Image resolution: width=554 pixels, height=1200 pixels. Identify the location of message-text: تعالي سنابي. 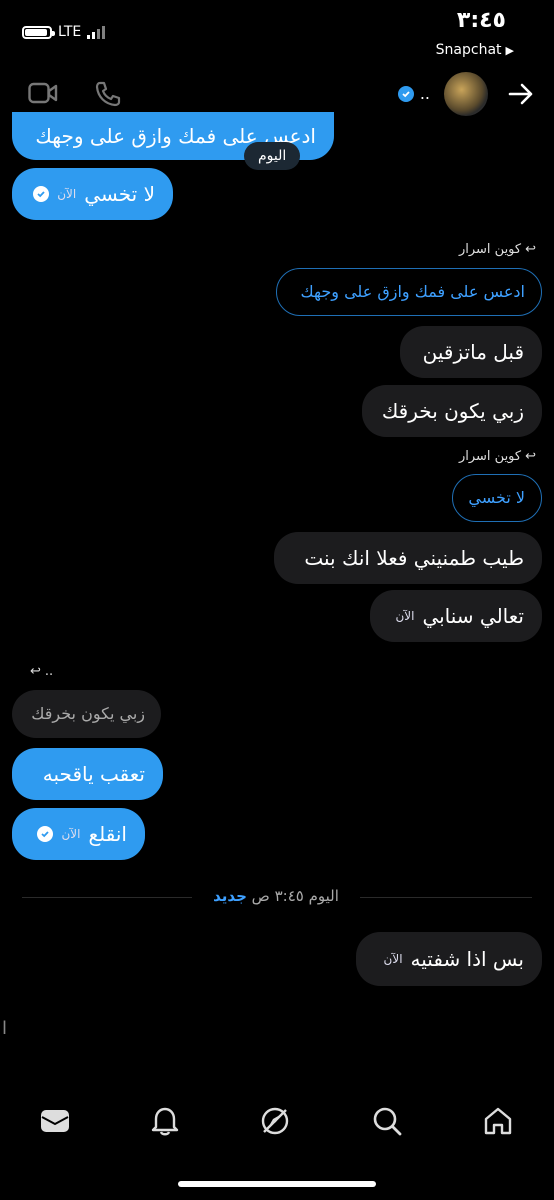
(473, 616).